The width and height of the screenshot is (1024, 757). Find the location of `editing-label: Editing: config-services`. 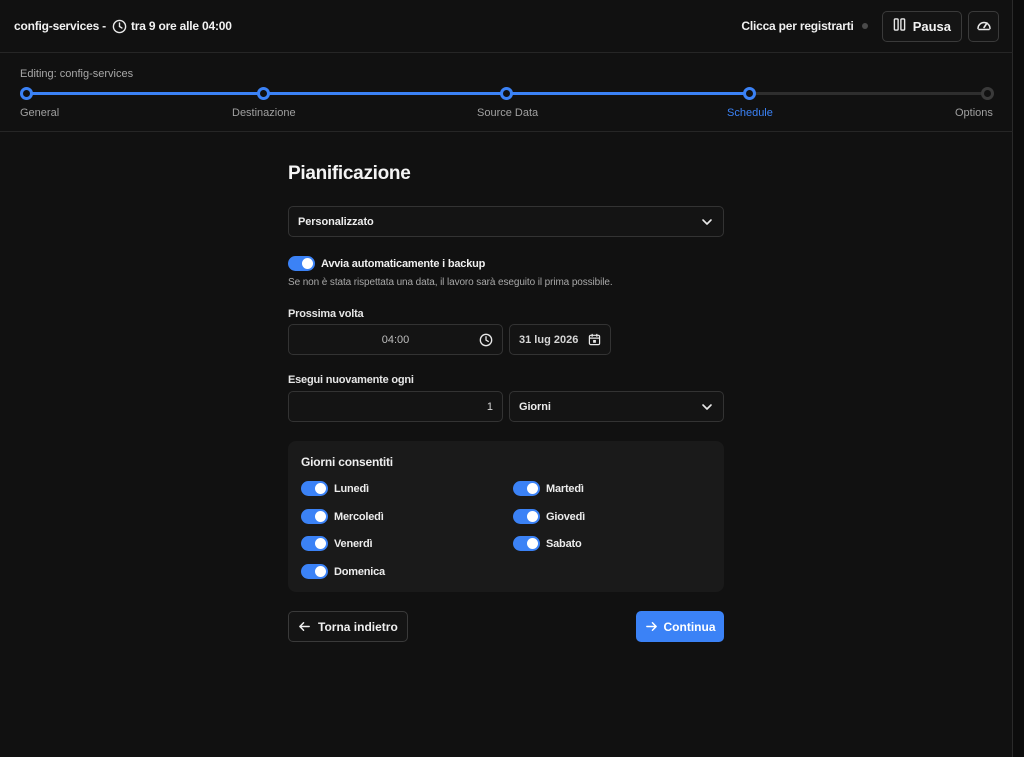

editing-label: Editing: config-services is located at coordinates (77, 74).